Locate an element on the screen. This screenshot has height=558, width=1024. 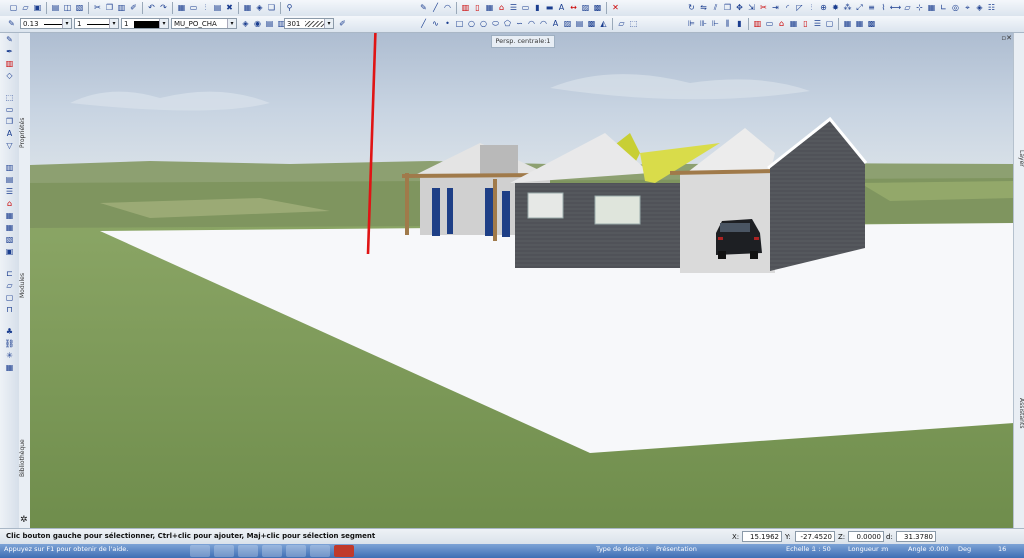
rectangle-icon: □ is located at coordinates (459, 23).